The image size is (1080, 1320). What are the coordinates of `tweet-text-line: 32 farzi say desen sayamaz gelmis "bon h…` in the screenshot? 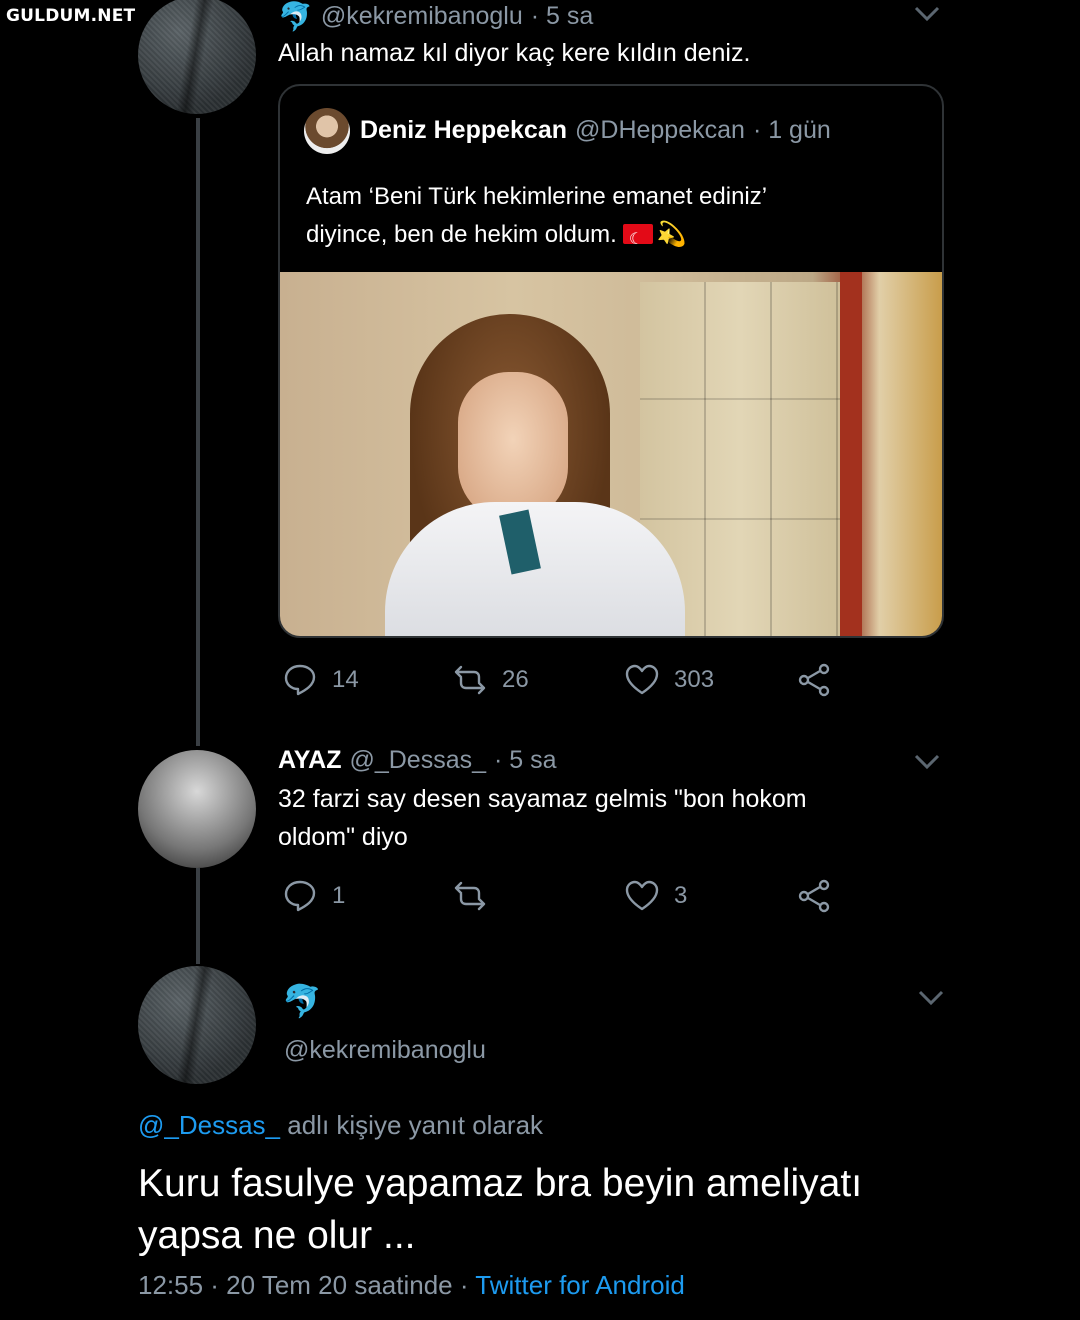 It's located at (542, 799).